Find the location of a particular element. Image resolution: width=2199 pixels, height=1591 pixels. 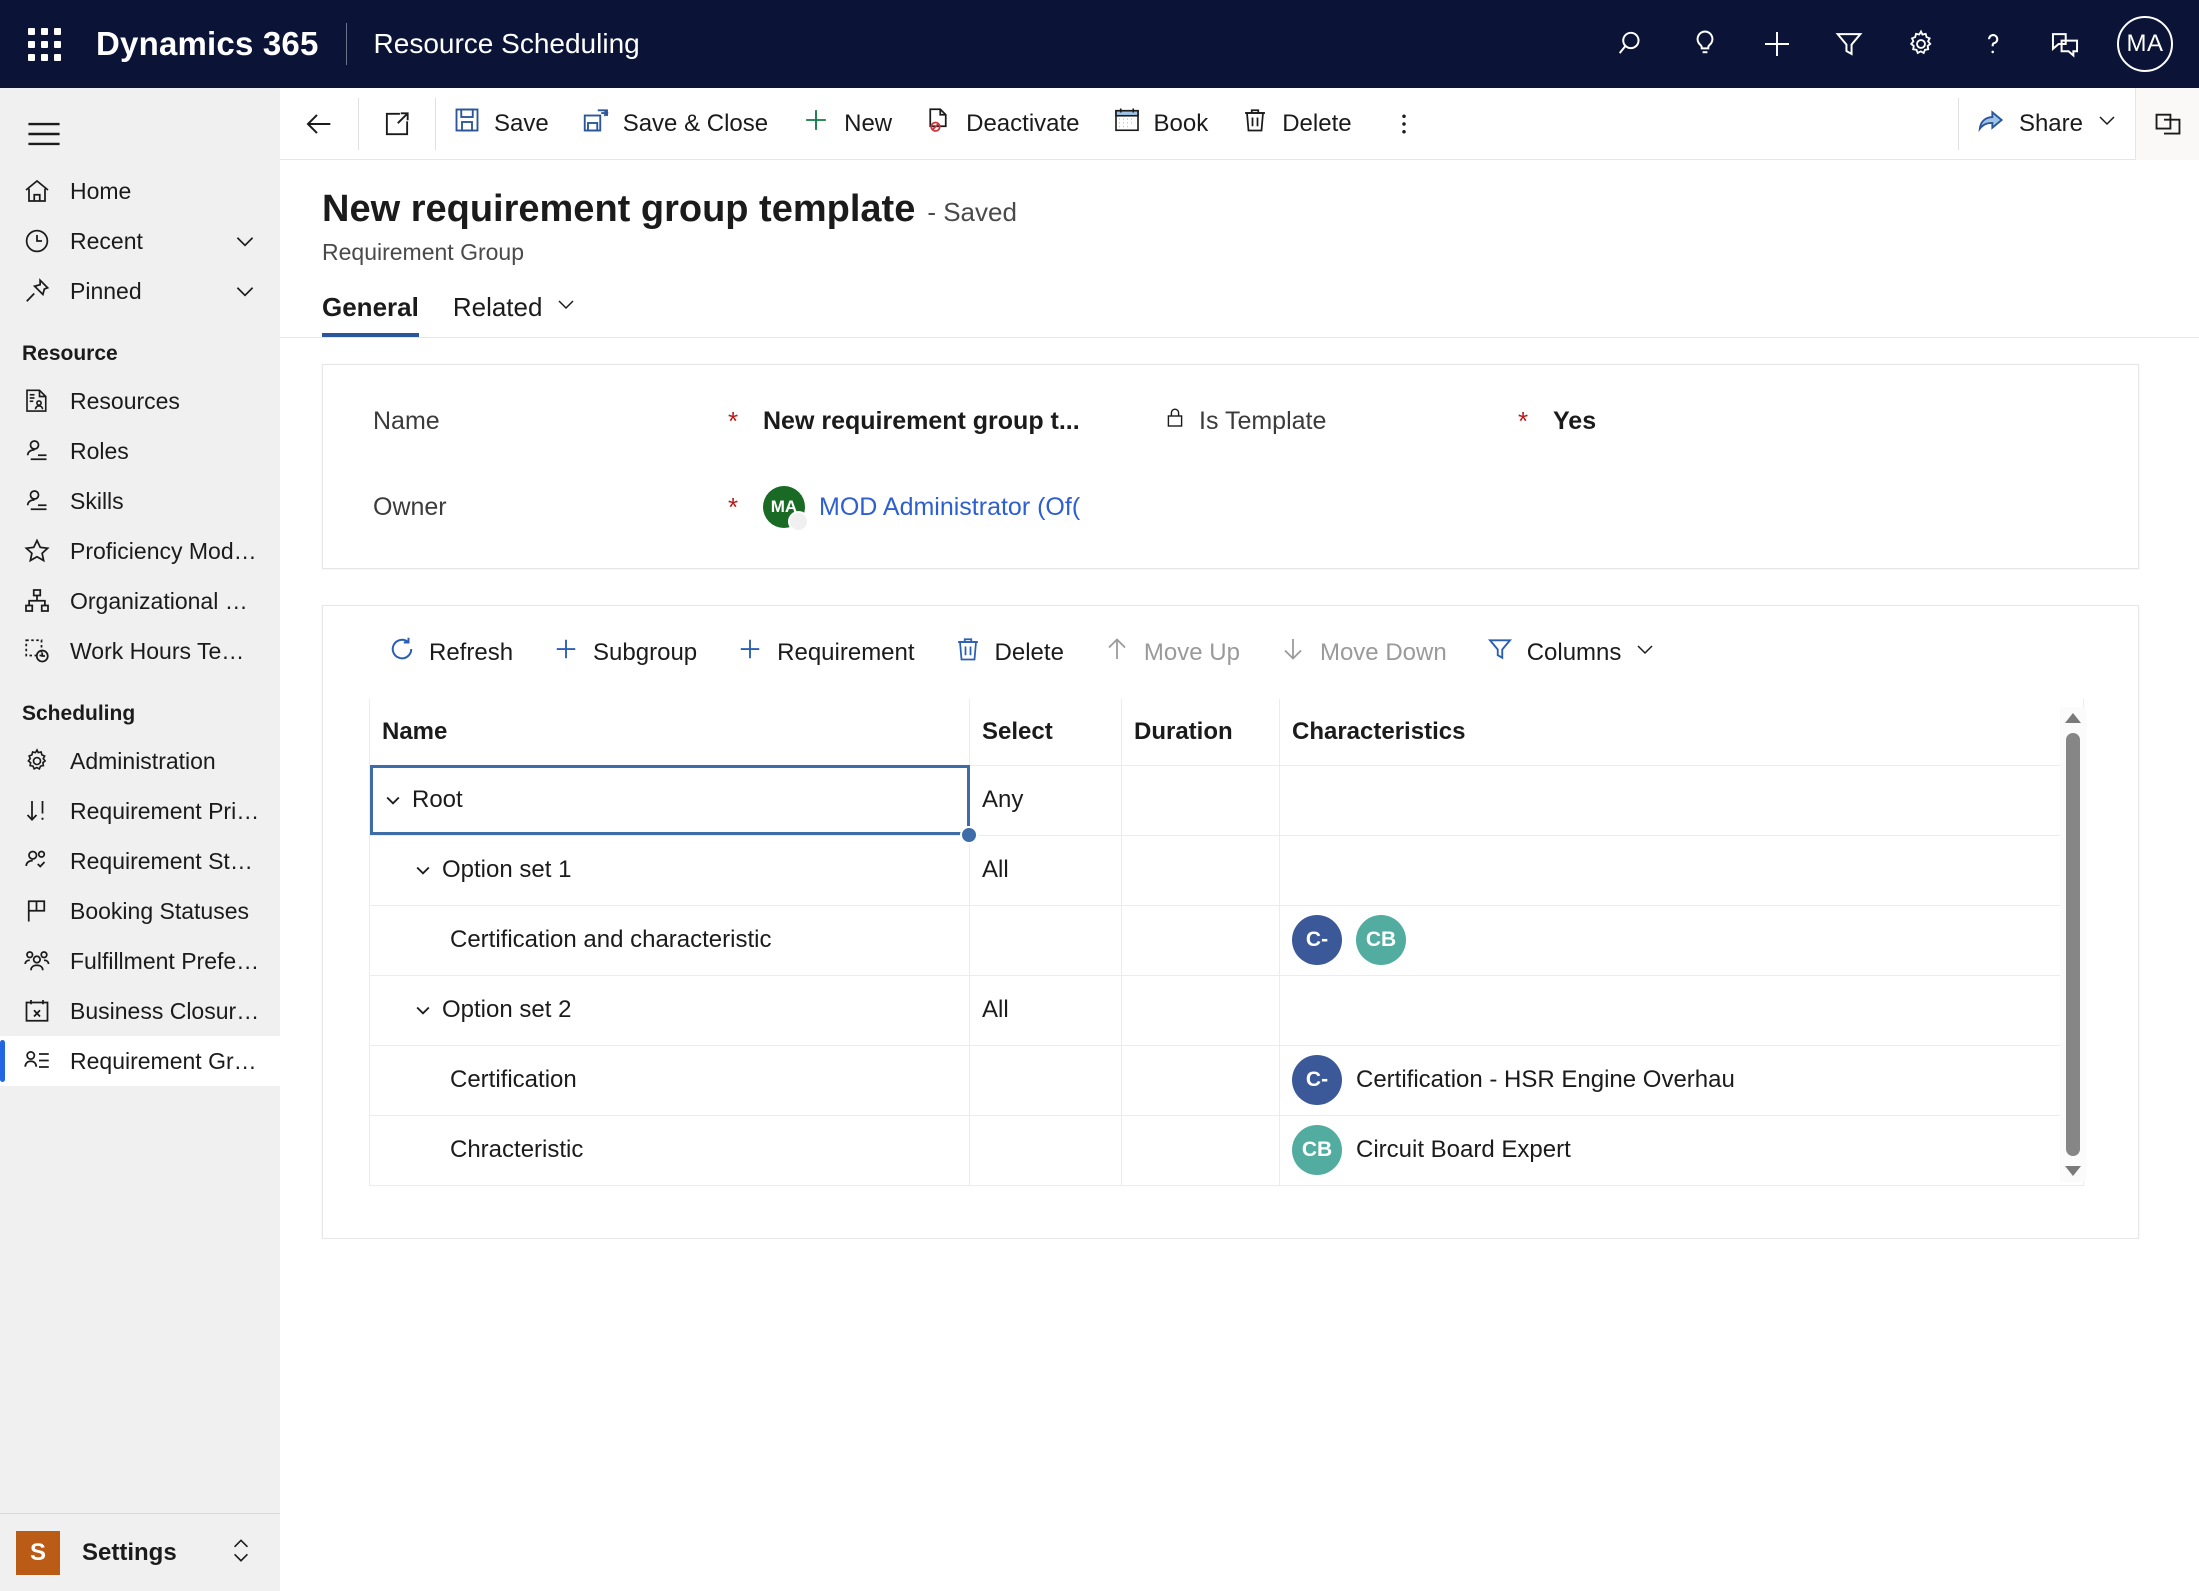

row-characteristics-cell: C- CB is located at coordinates (1681, 940).